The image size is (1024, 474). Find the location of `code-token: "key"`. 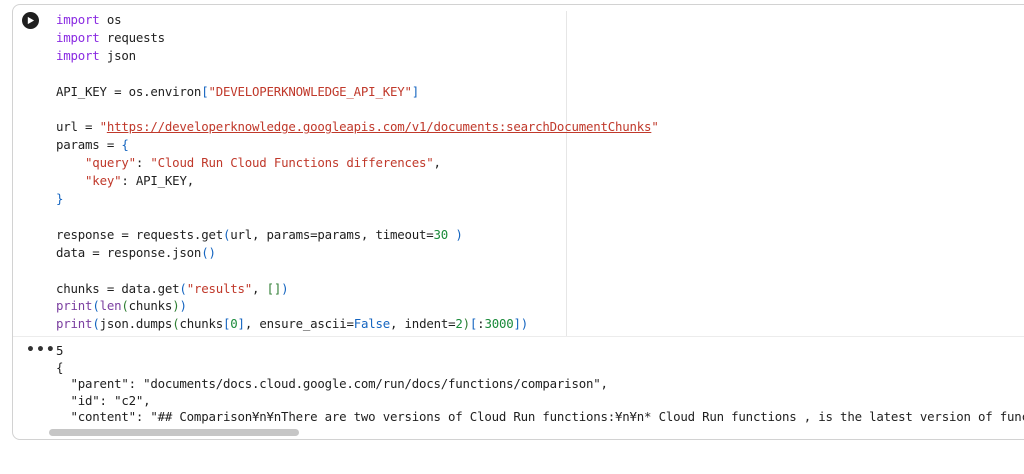

code-token: "key" is located at coordinates (103, 181).